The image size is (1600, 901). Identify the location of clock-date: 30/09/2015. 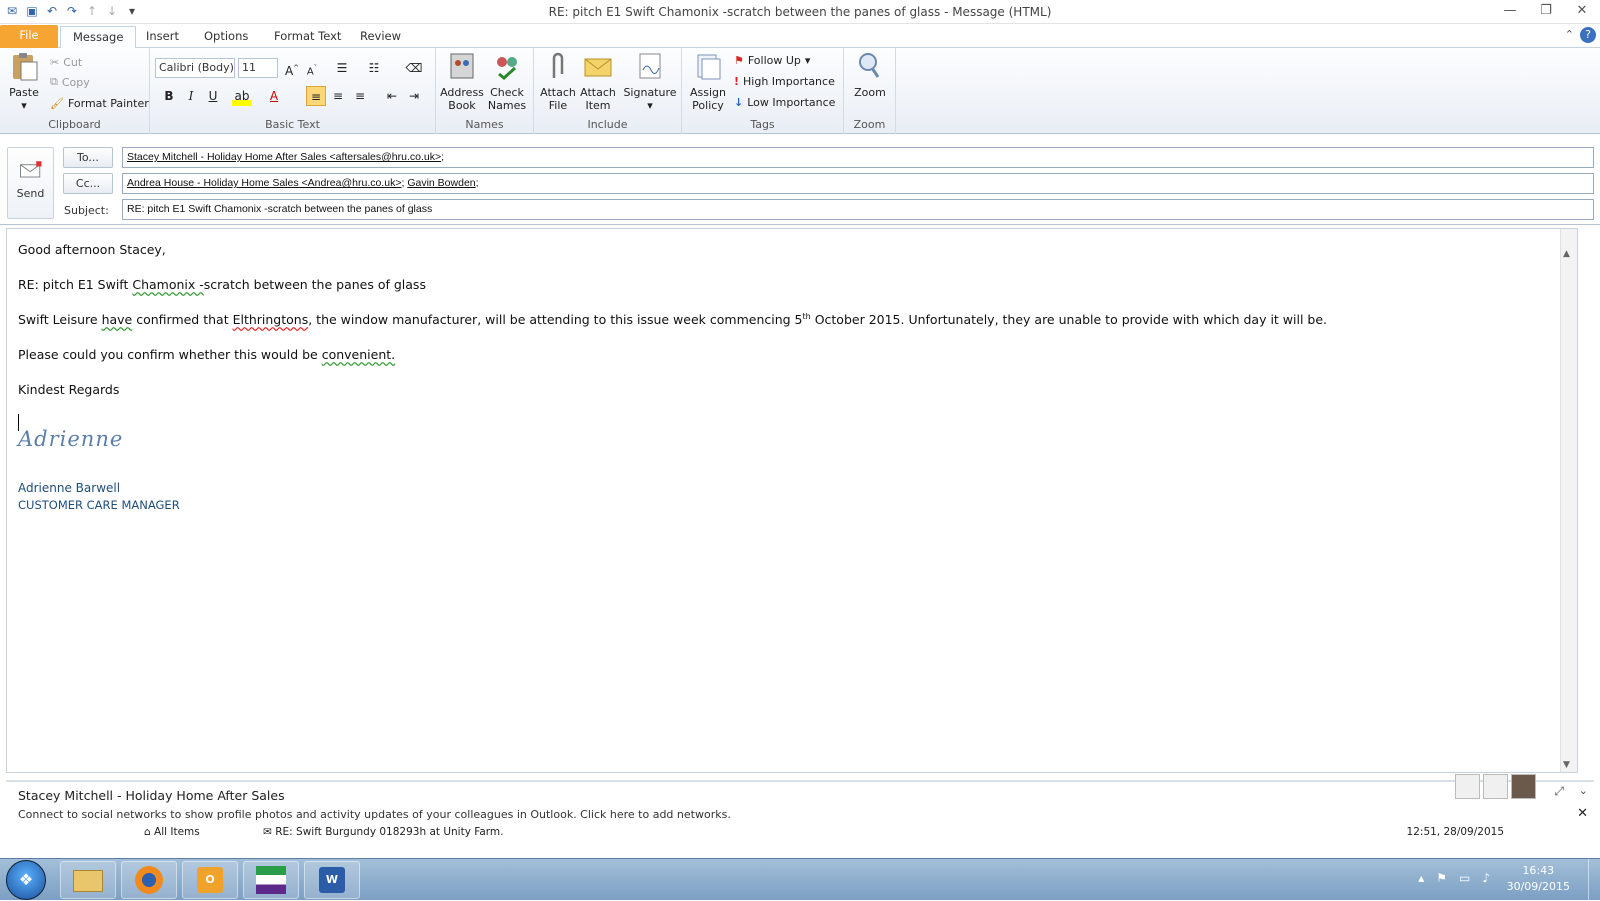
(1538, 886).